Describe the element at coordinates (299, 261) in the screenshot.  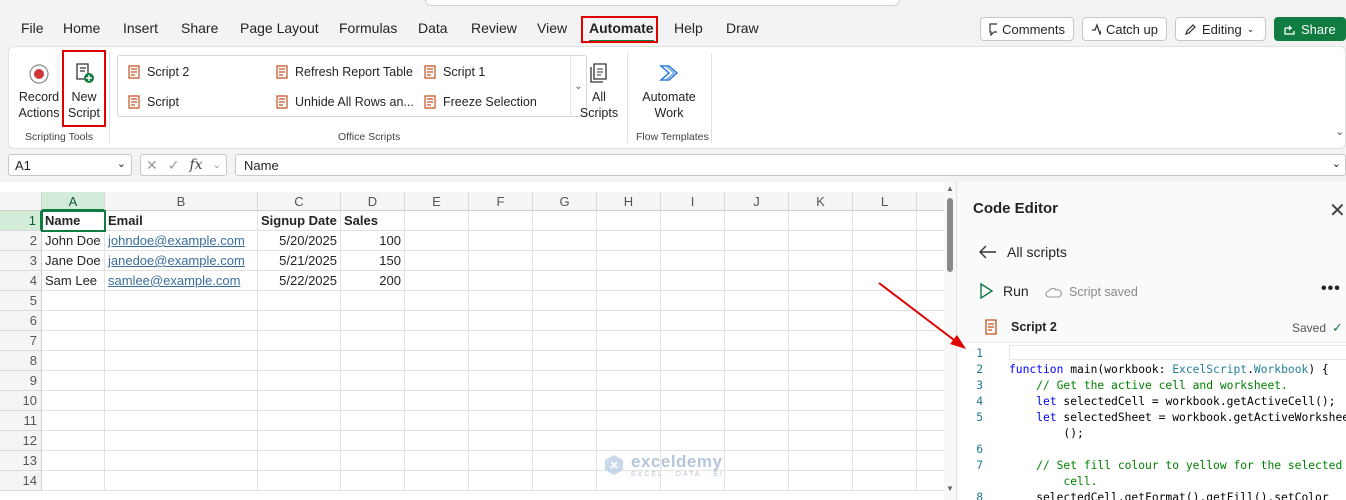
I see `cell-c3: 5/21/2025` at that location.